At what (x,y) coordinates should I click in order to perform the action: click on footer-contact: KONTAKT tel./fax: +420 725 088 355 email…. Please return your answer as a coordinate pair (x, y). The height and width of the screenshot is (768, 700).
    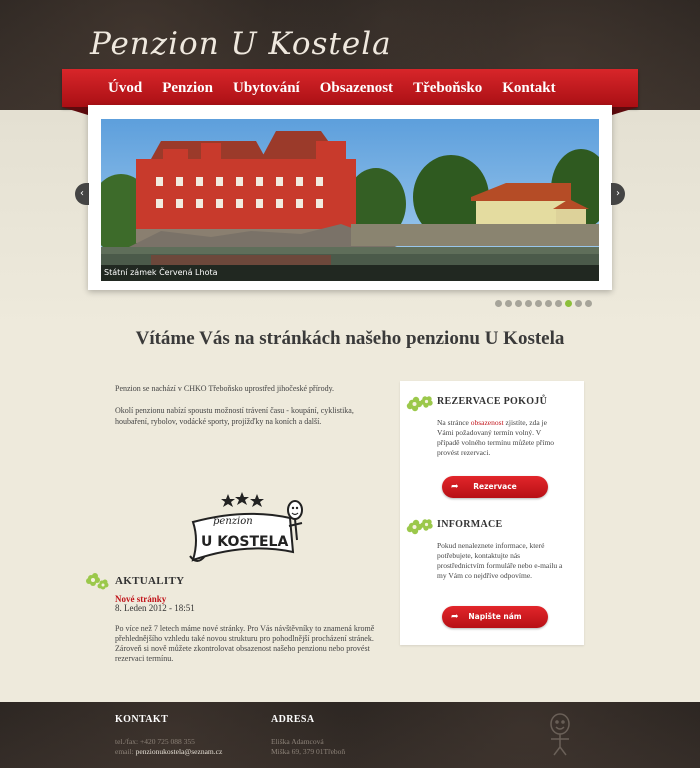
    Looking at the image, I should click on (168, 735).